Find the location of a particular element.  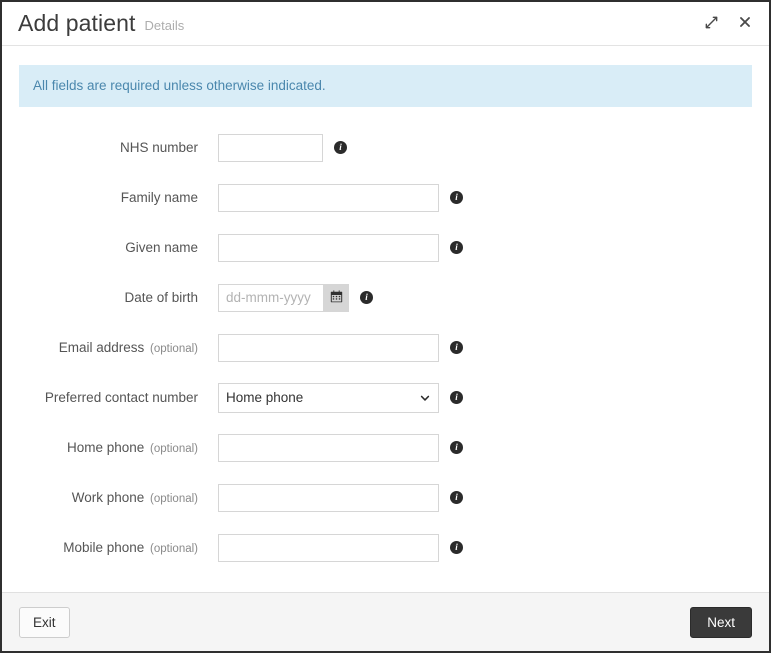

form-row-family-name: Family name i is located at coordinates (385, 198).